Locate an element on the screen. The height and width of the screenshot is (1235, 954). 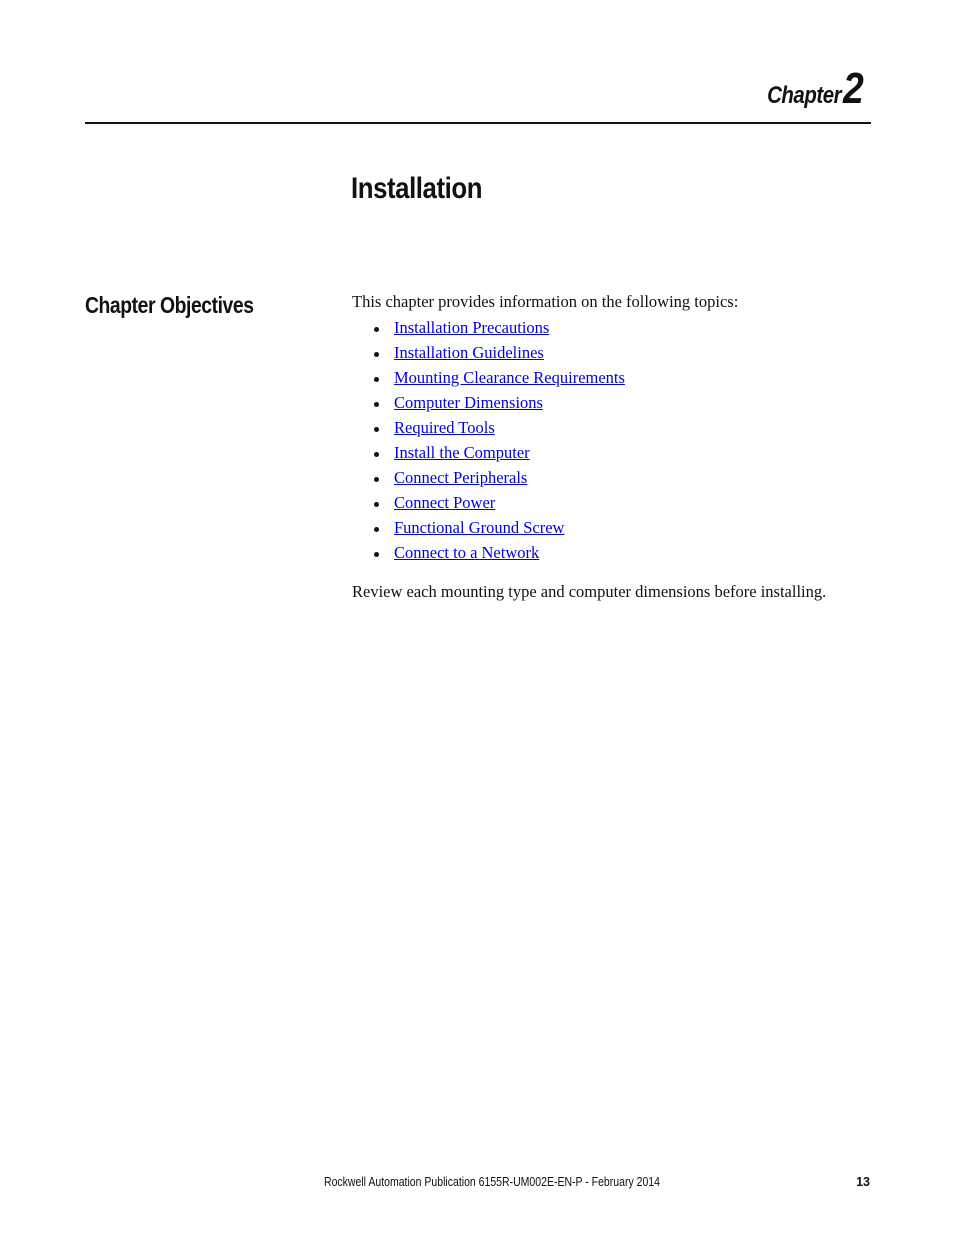
topic-link-connect-network: Connect to a Network is located at coordinates (466, 552).